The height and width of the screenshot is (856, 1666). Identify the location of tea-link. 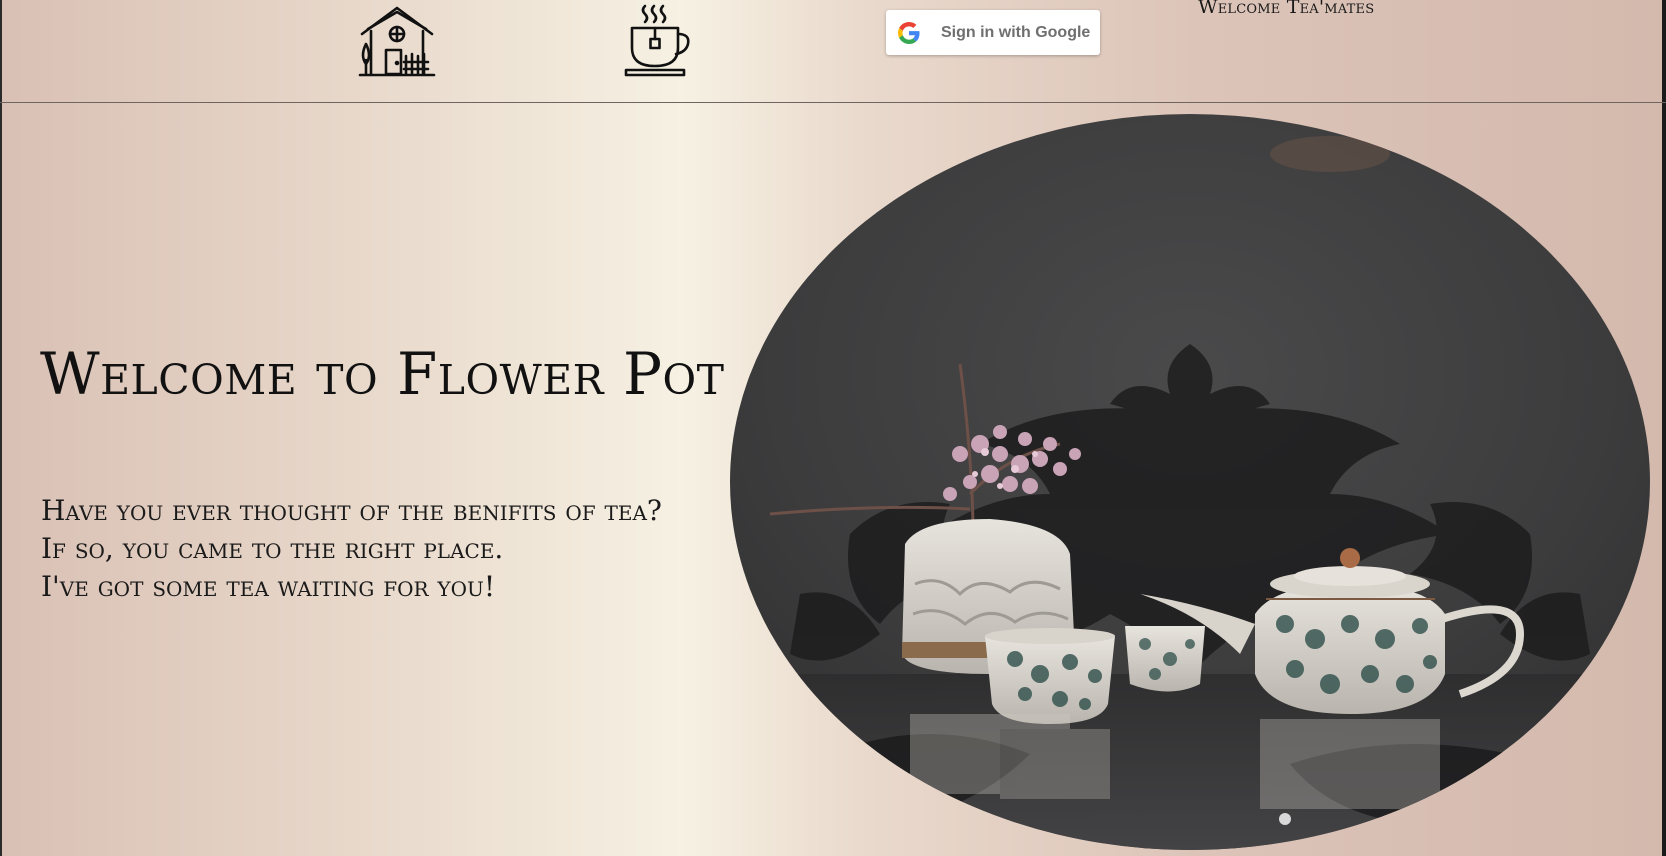
(657, 40).